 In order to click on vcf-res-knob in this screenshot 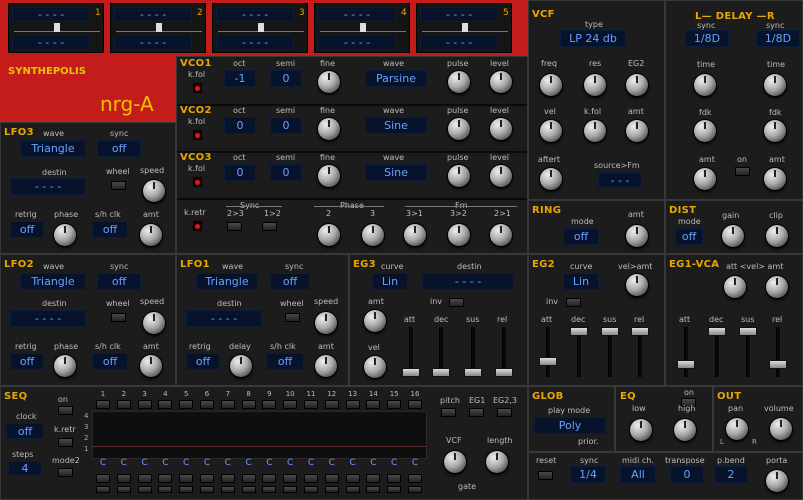, I will do `click(595, 85)`.